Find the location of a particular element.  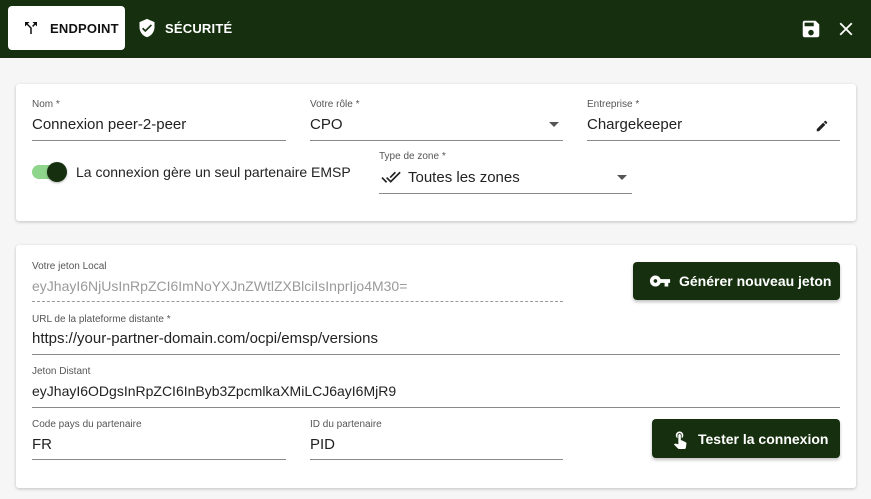

zone-type-underline is located at coordinates (505, 193).